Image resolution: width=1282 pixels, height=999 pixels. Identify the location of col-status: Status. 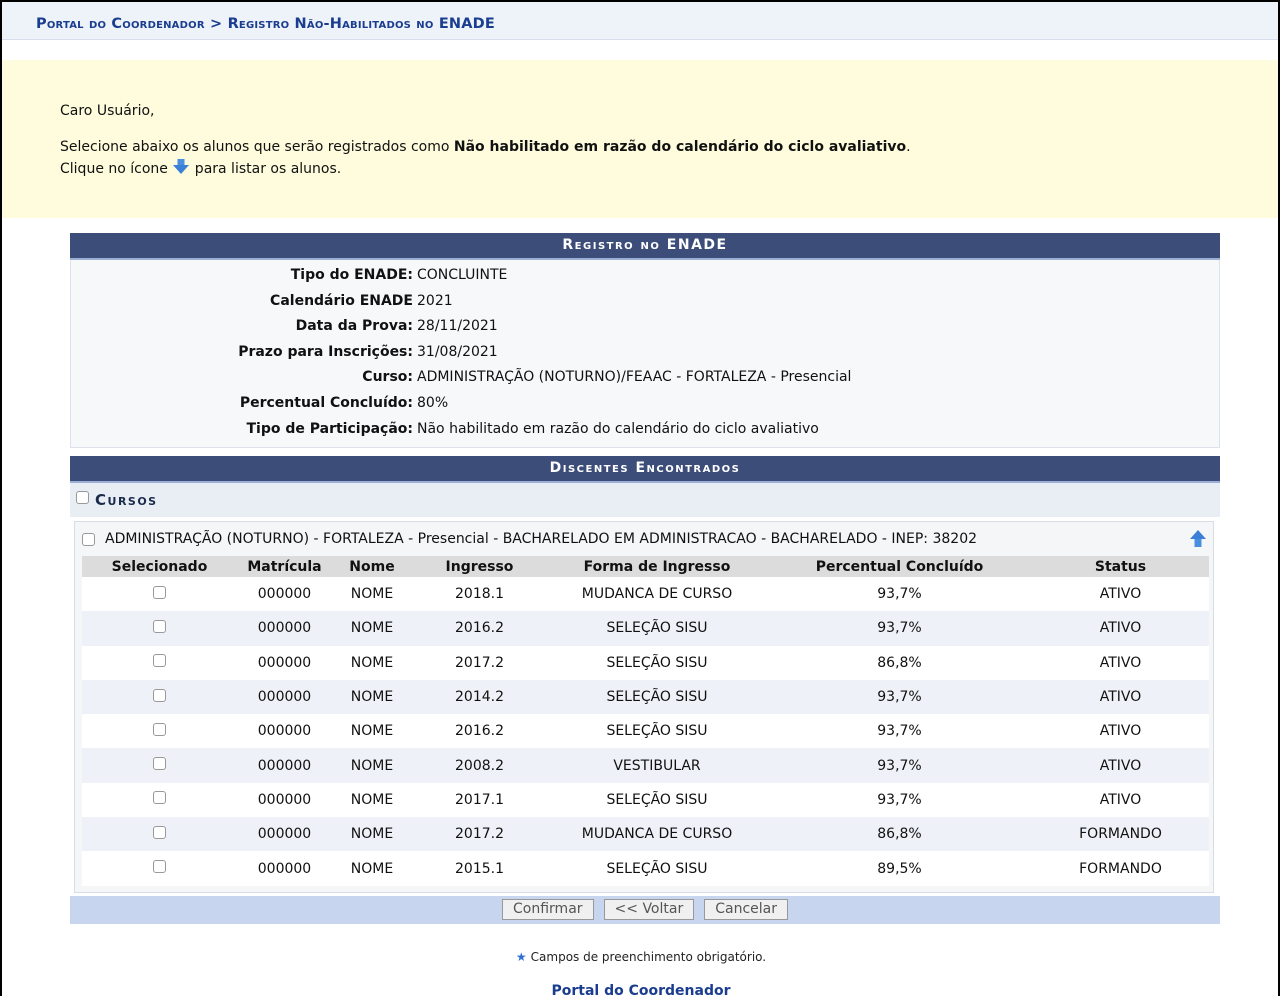
(1120, 566).